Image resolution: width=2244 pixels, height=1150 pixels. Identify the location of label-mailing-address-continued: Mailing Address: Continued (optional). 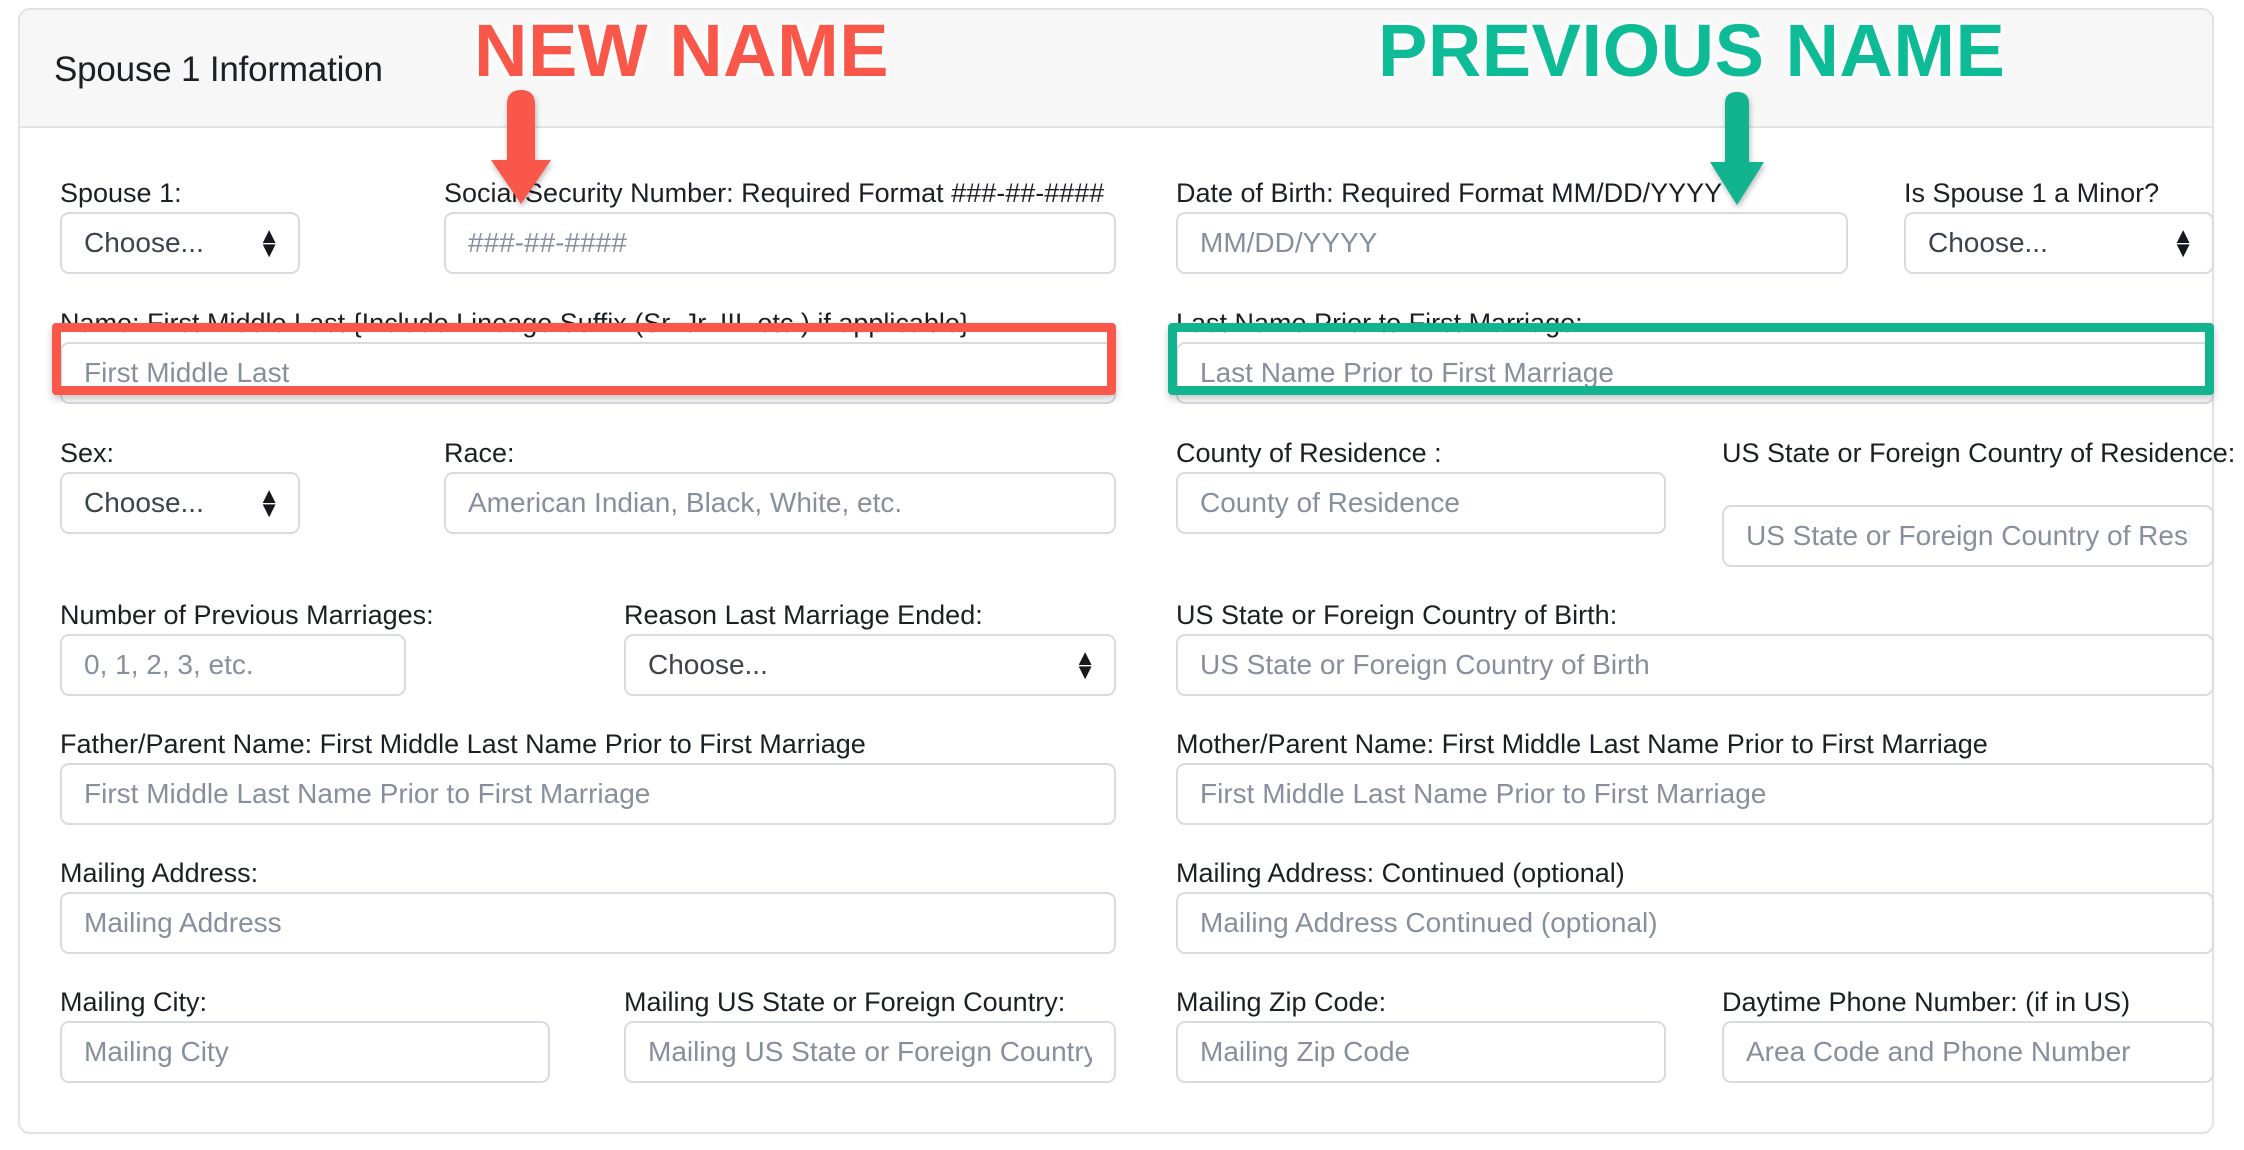
(1400, 873).